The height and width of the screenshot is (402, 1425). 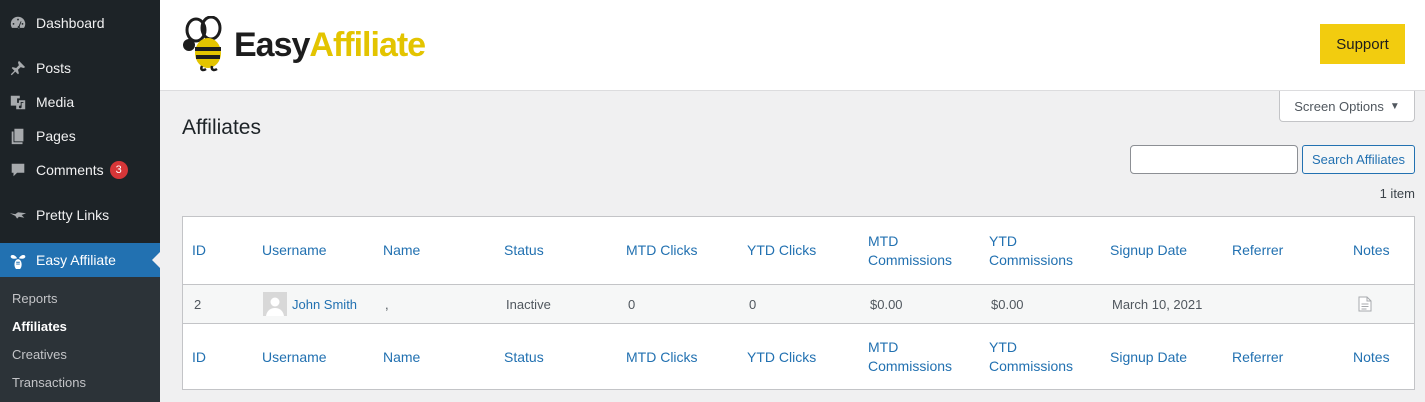 What do you see at coordinates (1394, 106) in the screenshot?
I see `caret-down-icon: ▼` at bounding box center [1394, 106].